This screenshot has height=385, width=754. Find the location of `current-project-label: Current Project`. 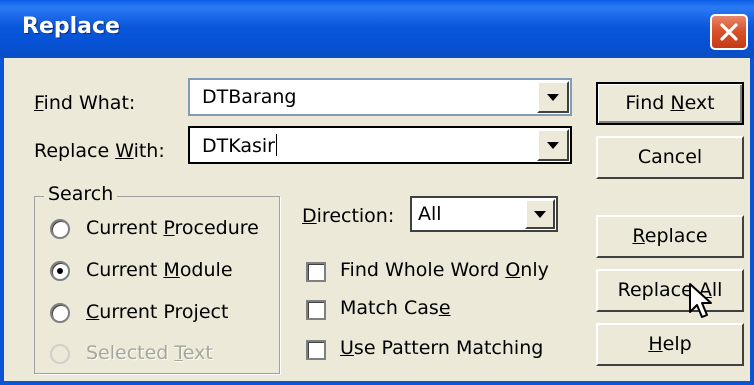

current-project-label: Current Project is located at coordinates (157, 312).